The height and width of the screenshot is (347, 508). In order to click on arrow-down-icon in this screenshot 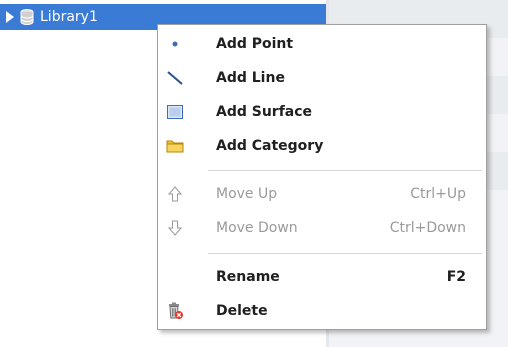, I will do `click(175, 228)`.